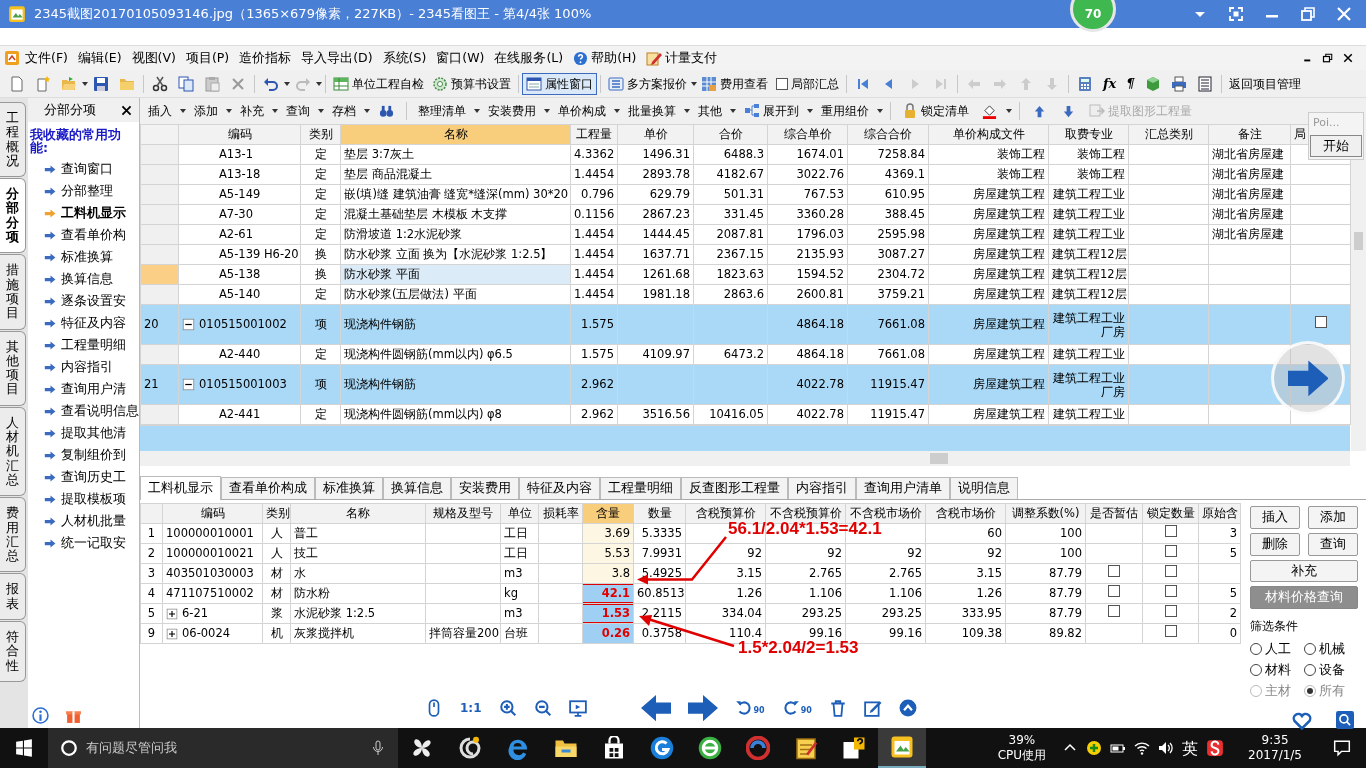  I want to click on wifi-icon, so click(1142, 748).